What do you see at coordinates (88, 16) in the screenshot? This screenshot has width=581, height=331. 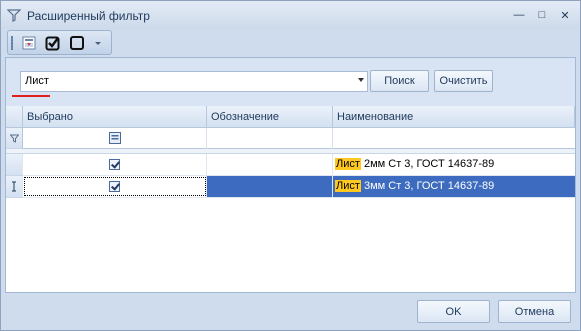 I see `window-title: Расширенный фильтр` at bounding box center [88, 16].